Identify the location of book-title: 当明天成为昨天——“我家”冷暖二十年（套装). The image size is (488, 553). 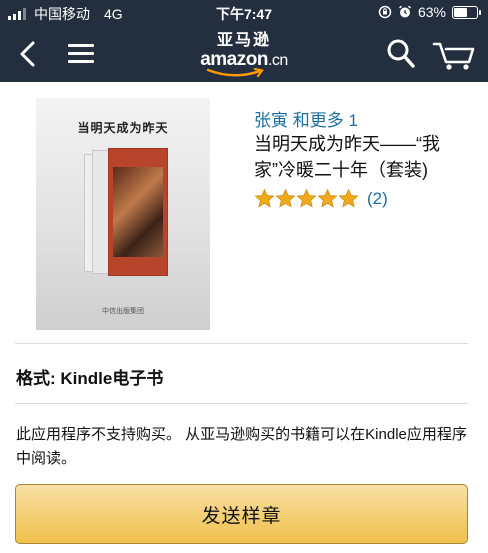
(347, 157).